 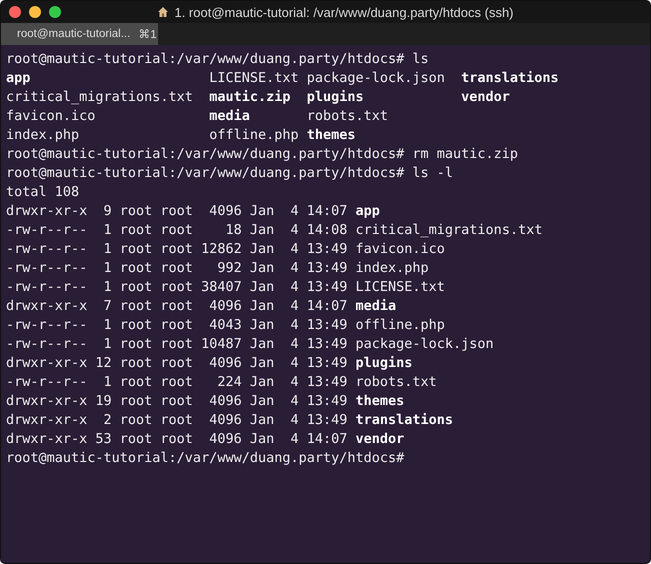 What do you see at coordinates (177, 401) in the screenshot?
I see `file-details: drwxr-xr-x 19 root root 4096 Jan 4 13:49` at bounding box center [177, 401].